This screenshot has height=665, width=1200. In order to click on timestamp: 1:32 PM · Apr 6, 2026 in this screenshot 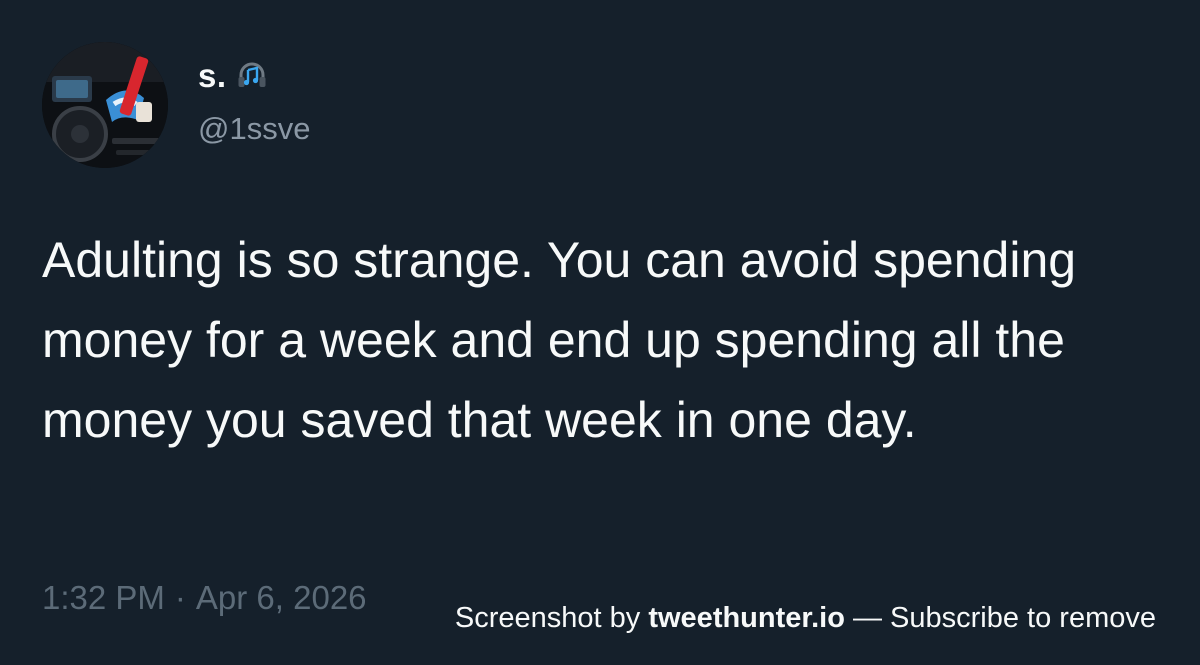, I will do `click(204, 598)`.